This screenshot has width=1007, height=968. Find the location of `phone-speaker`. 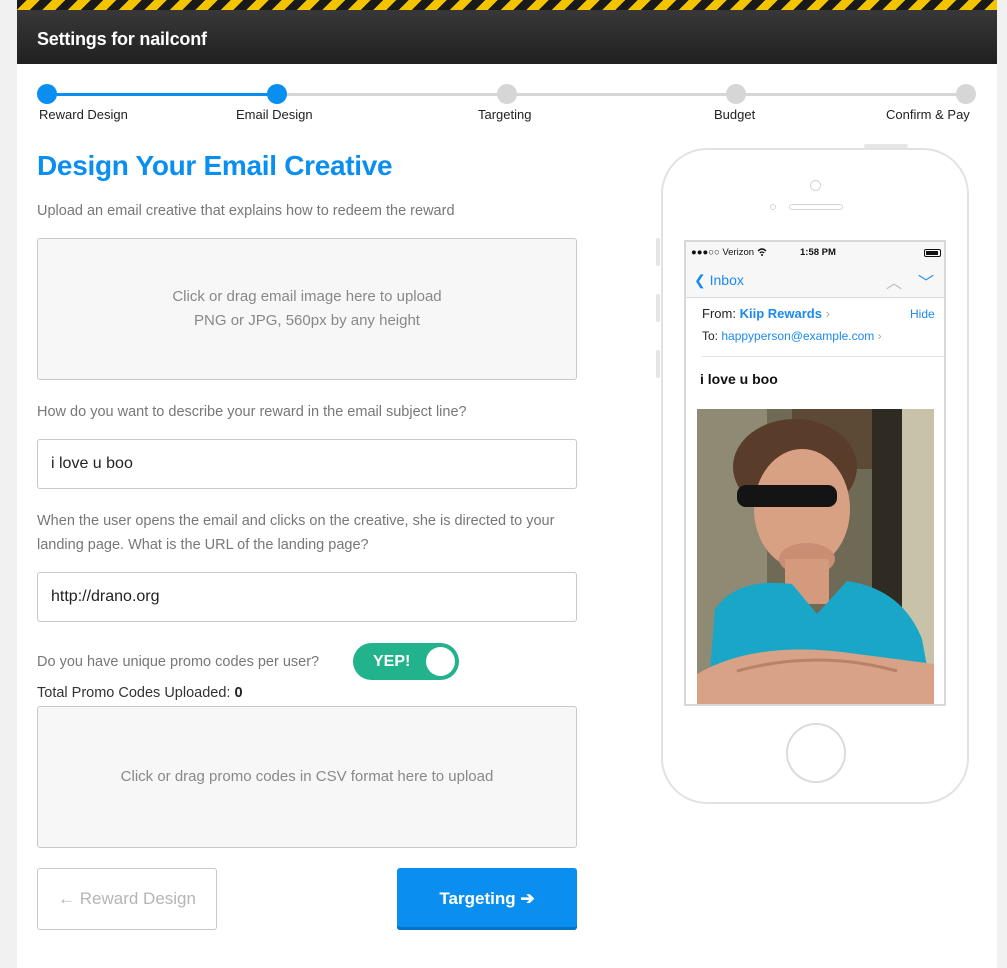

phone-speaker is located at coordinates (816, 207).